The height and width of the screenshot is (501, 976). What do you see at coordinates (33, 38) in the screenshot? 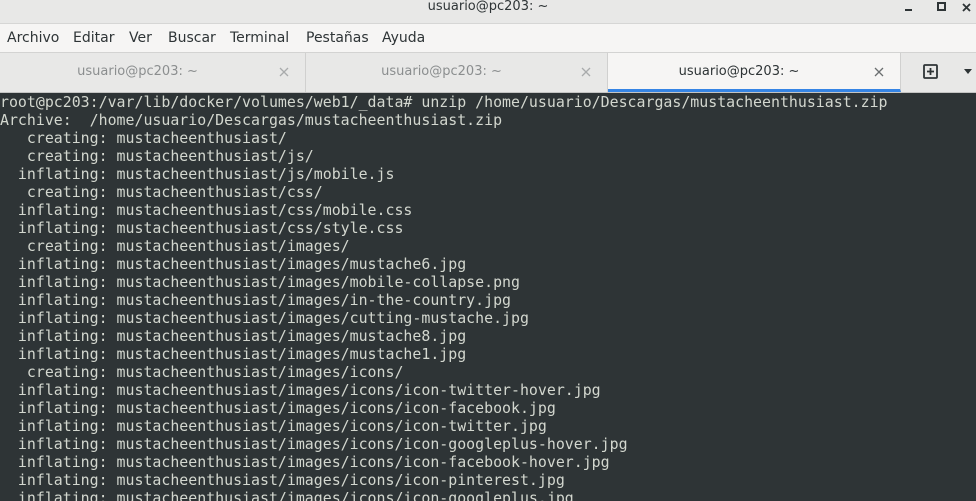
I see `menu-archivo: Archivo` at bounding box center [33, 38].